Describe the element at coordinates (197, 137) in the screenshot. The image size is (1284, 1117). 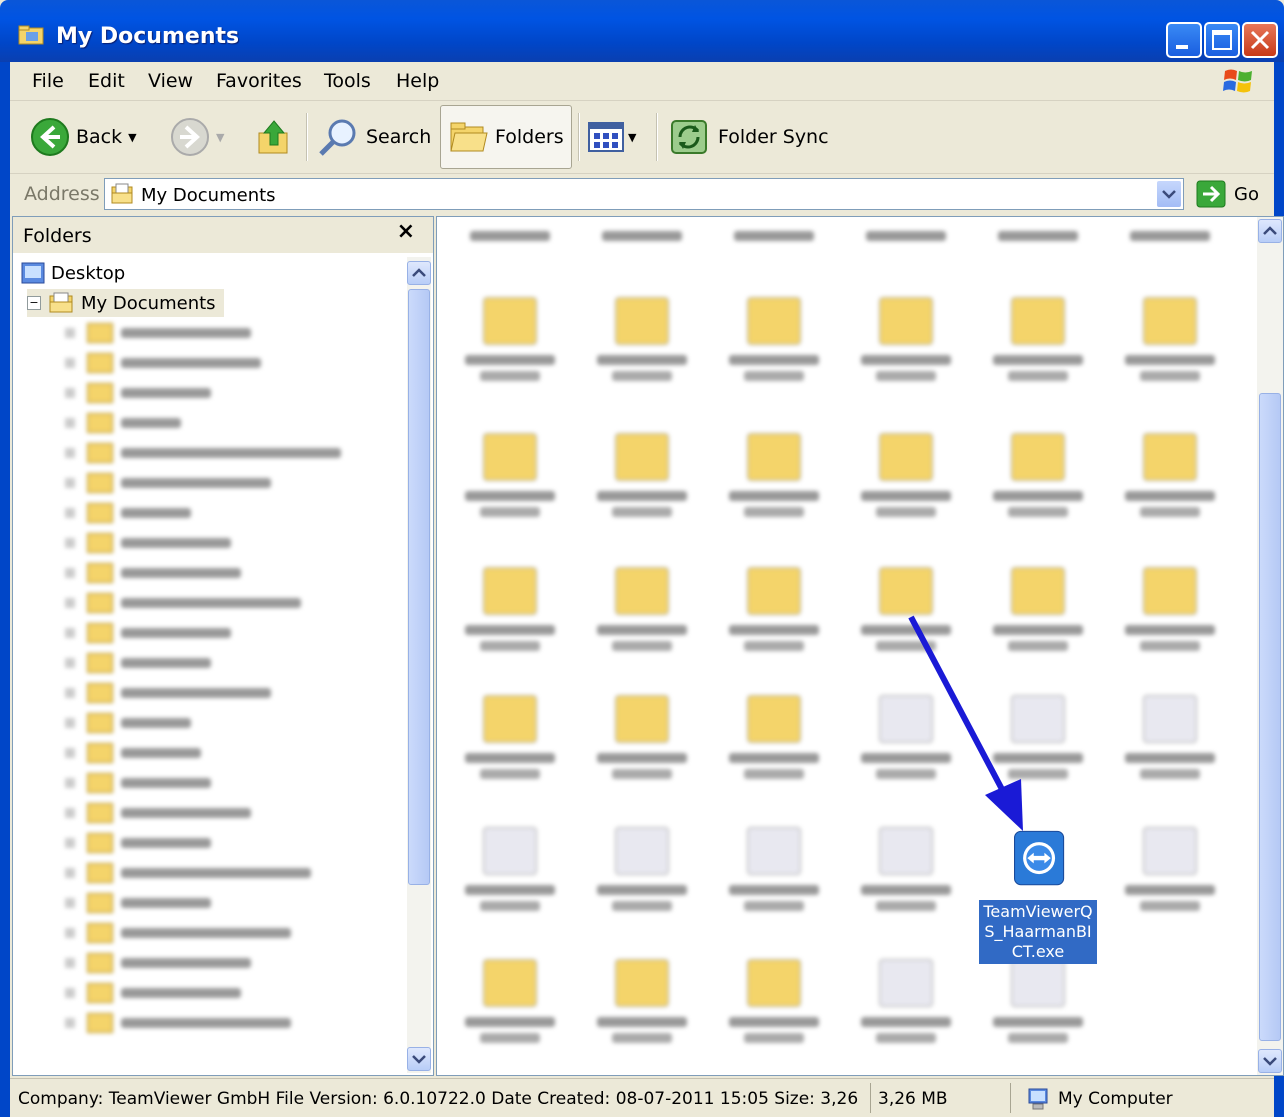
I see `forward-button: ▼` at that location.